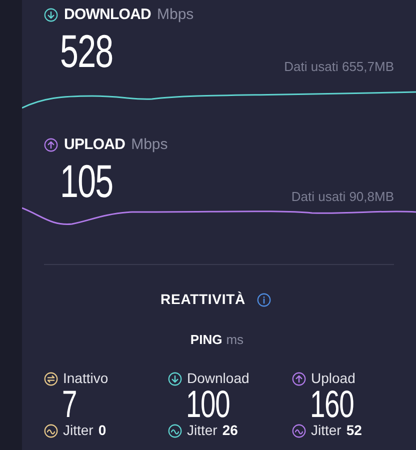 This screenshot has width=416, height=450. What do you see at coordinates (264, 299) in the screenshot?
I see `info-icon` at bounding box center [264, 299].